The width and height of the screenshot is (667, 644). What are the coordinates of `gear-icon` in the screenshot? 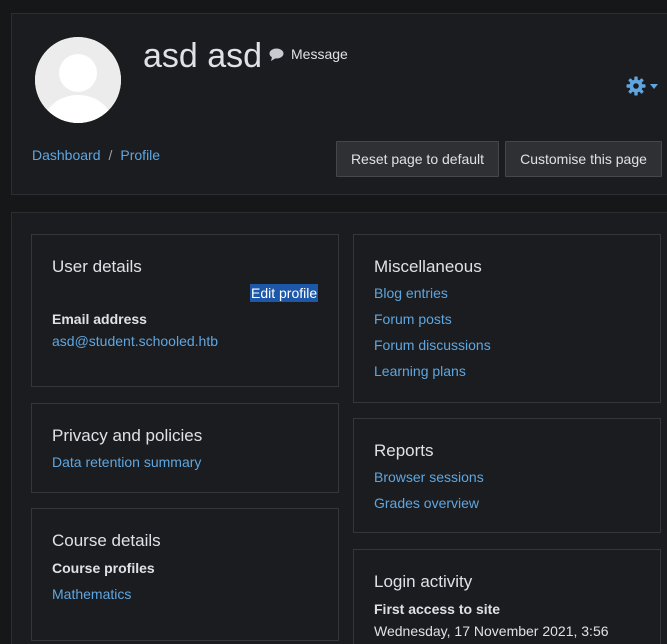 It's located at (636, 86).